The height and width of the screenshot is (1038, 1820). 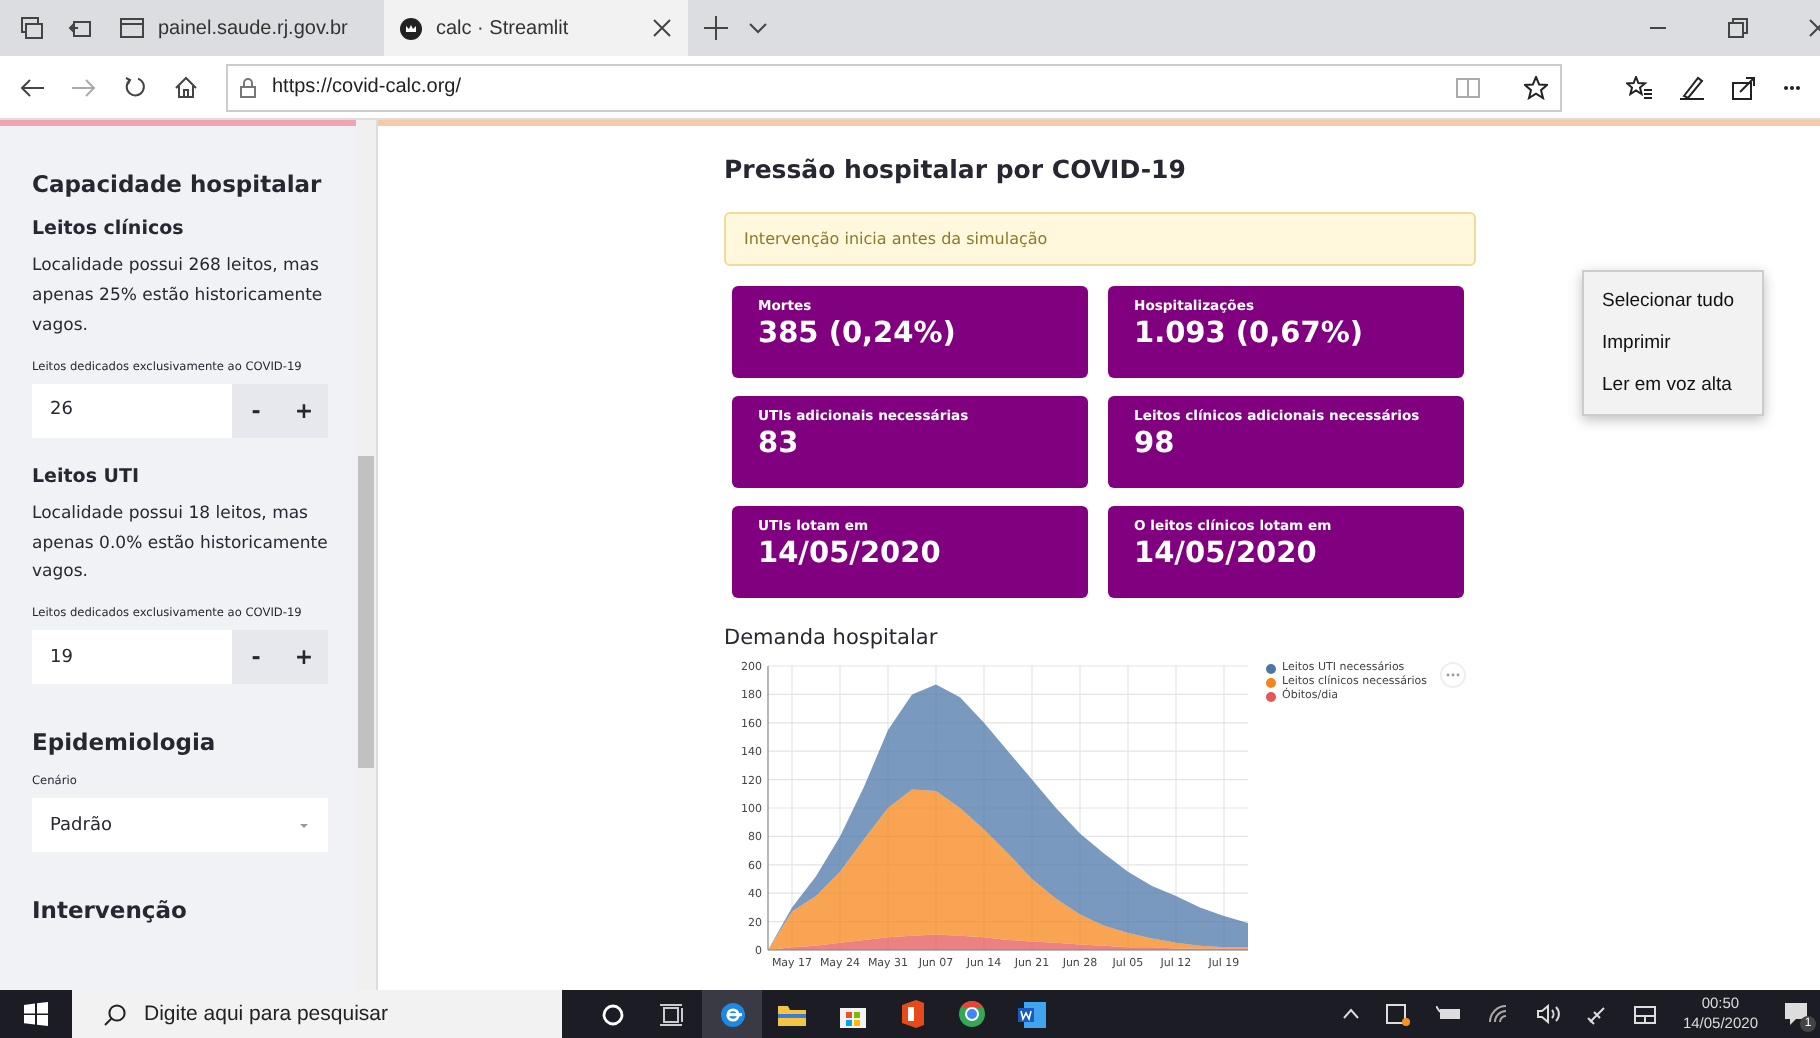 I want to click on metric-value: 1.093 (0,67%), so click(x=1249, y=334).